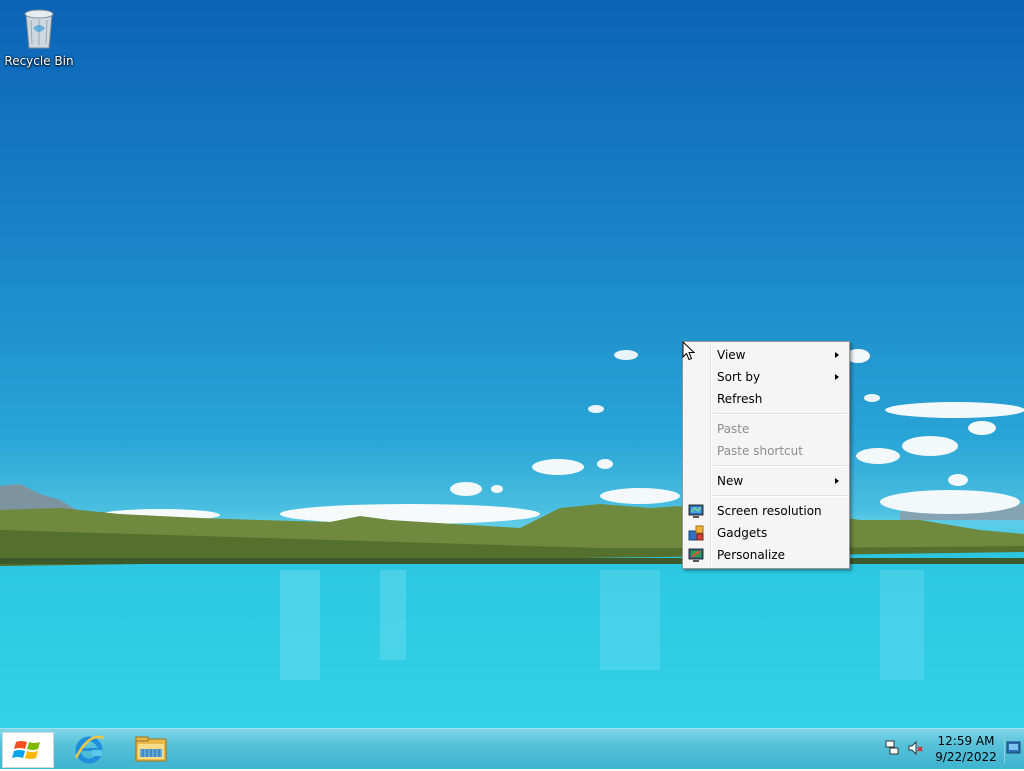  What do you see at coordinates (966, 757) in the screenshot?
I see `clock-date: 9/22/2022` at bounding box center [966, 757].